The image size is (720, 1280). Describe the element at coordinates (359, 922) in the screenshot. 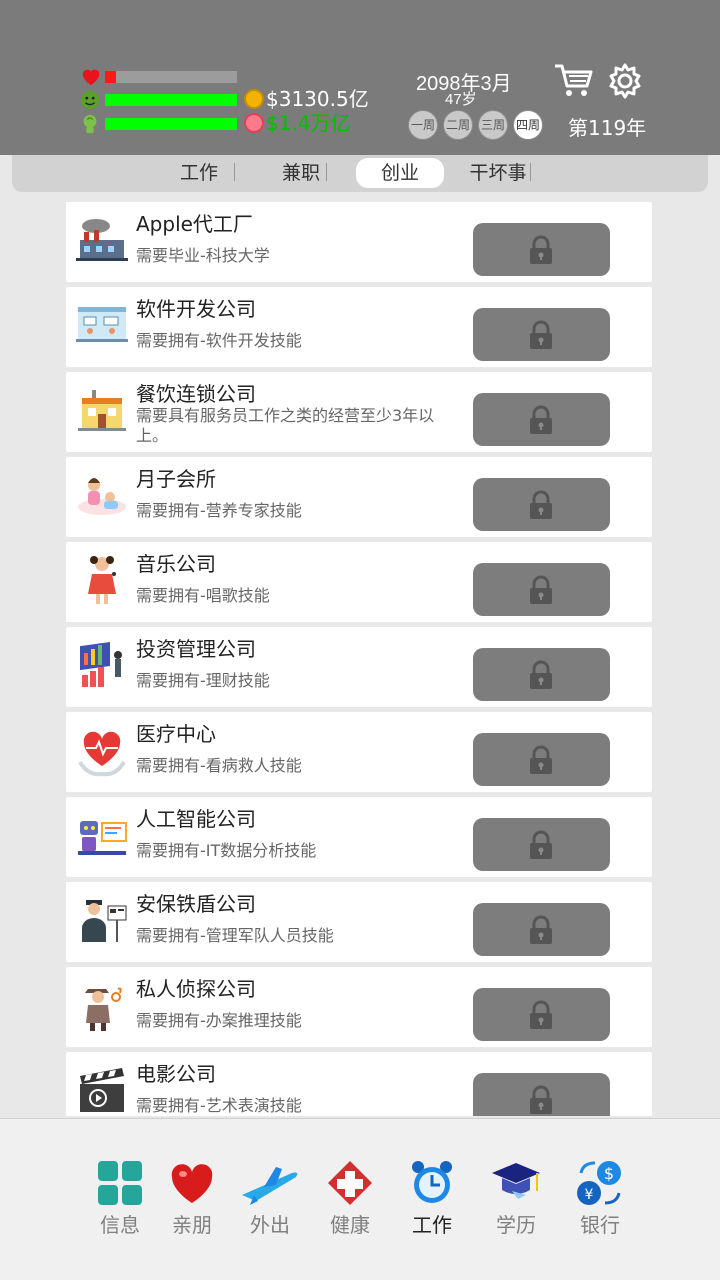

I see `business-row: 安保铁盾公司 需要拥有-管理军队人员技能` at that location.